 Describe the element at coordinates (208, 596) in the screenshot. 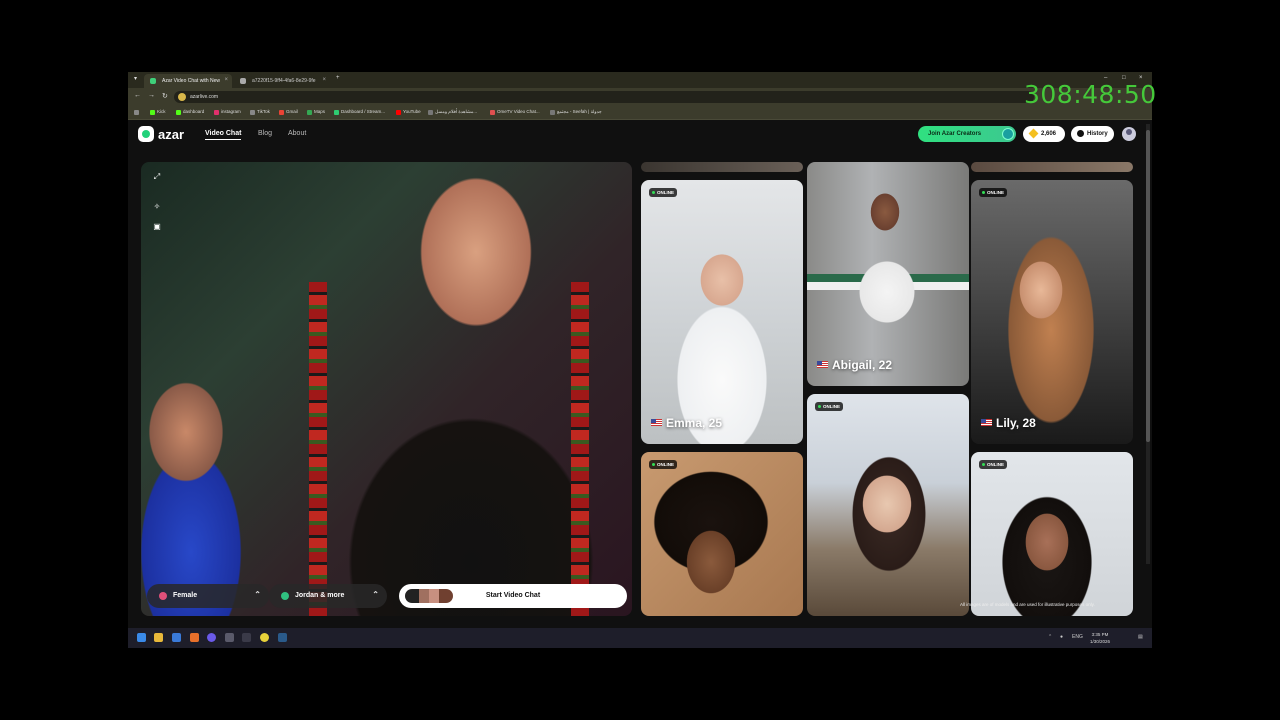

I see `gender-filter: Female ⌃` at that location.